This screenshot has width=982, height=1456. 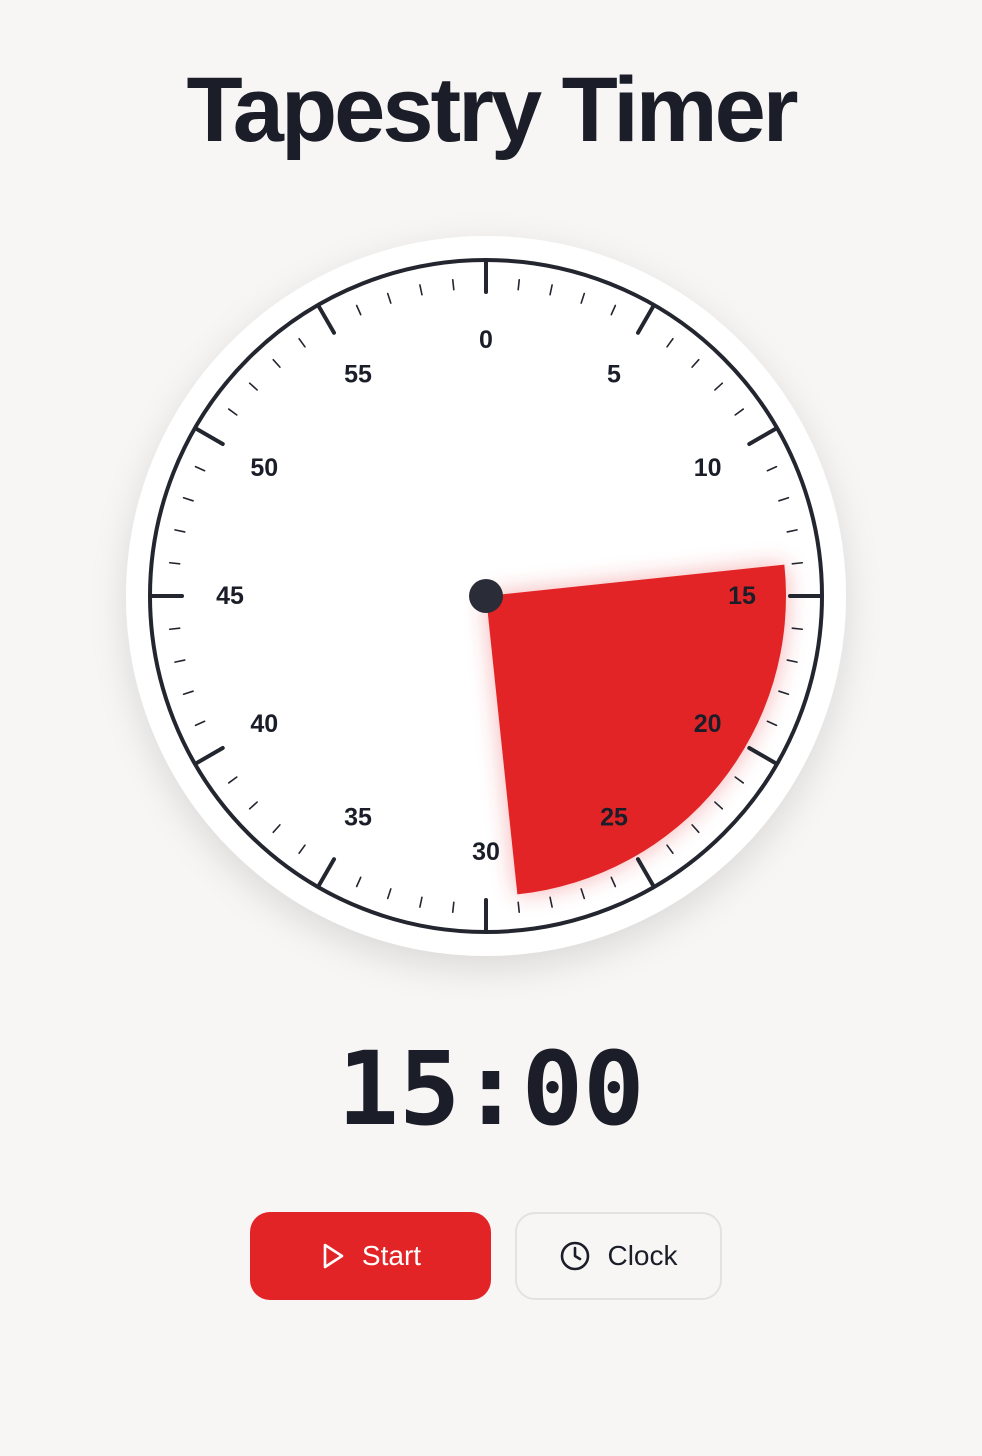 I want to click on dial-center-hub, so click(x=486, y=596).